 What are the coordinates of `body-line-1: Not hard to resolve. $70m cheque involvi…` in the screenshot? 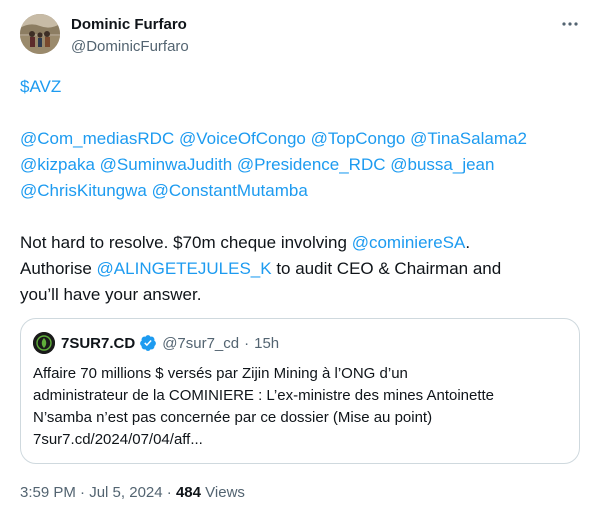 It's located at (300, 243).